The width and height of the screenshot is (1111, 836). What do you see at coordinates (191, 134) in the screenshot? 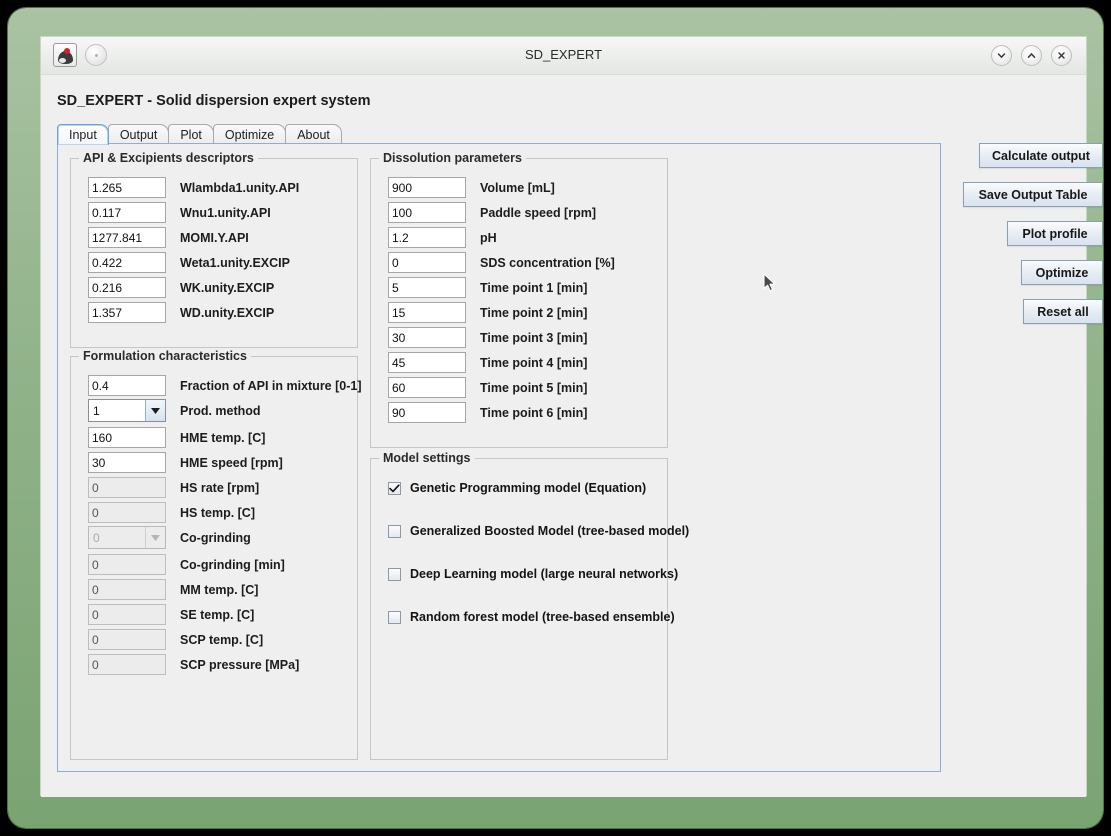
I see `tab-plot: Plot` at bounding box center [191, 134].